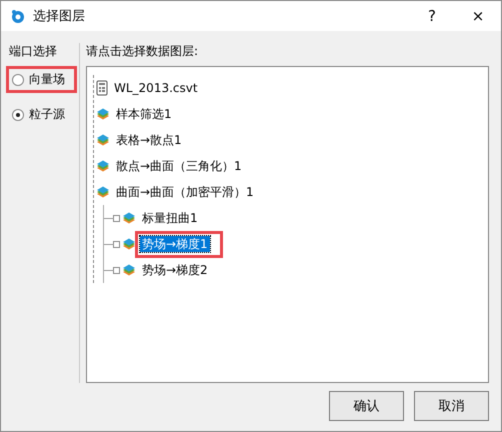  I want to click on tree-item: 表格→散点1, so click(149, 140).